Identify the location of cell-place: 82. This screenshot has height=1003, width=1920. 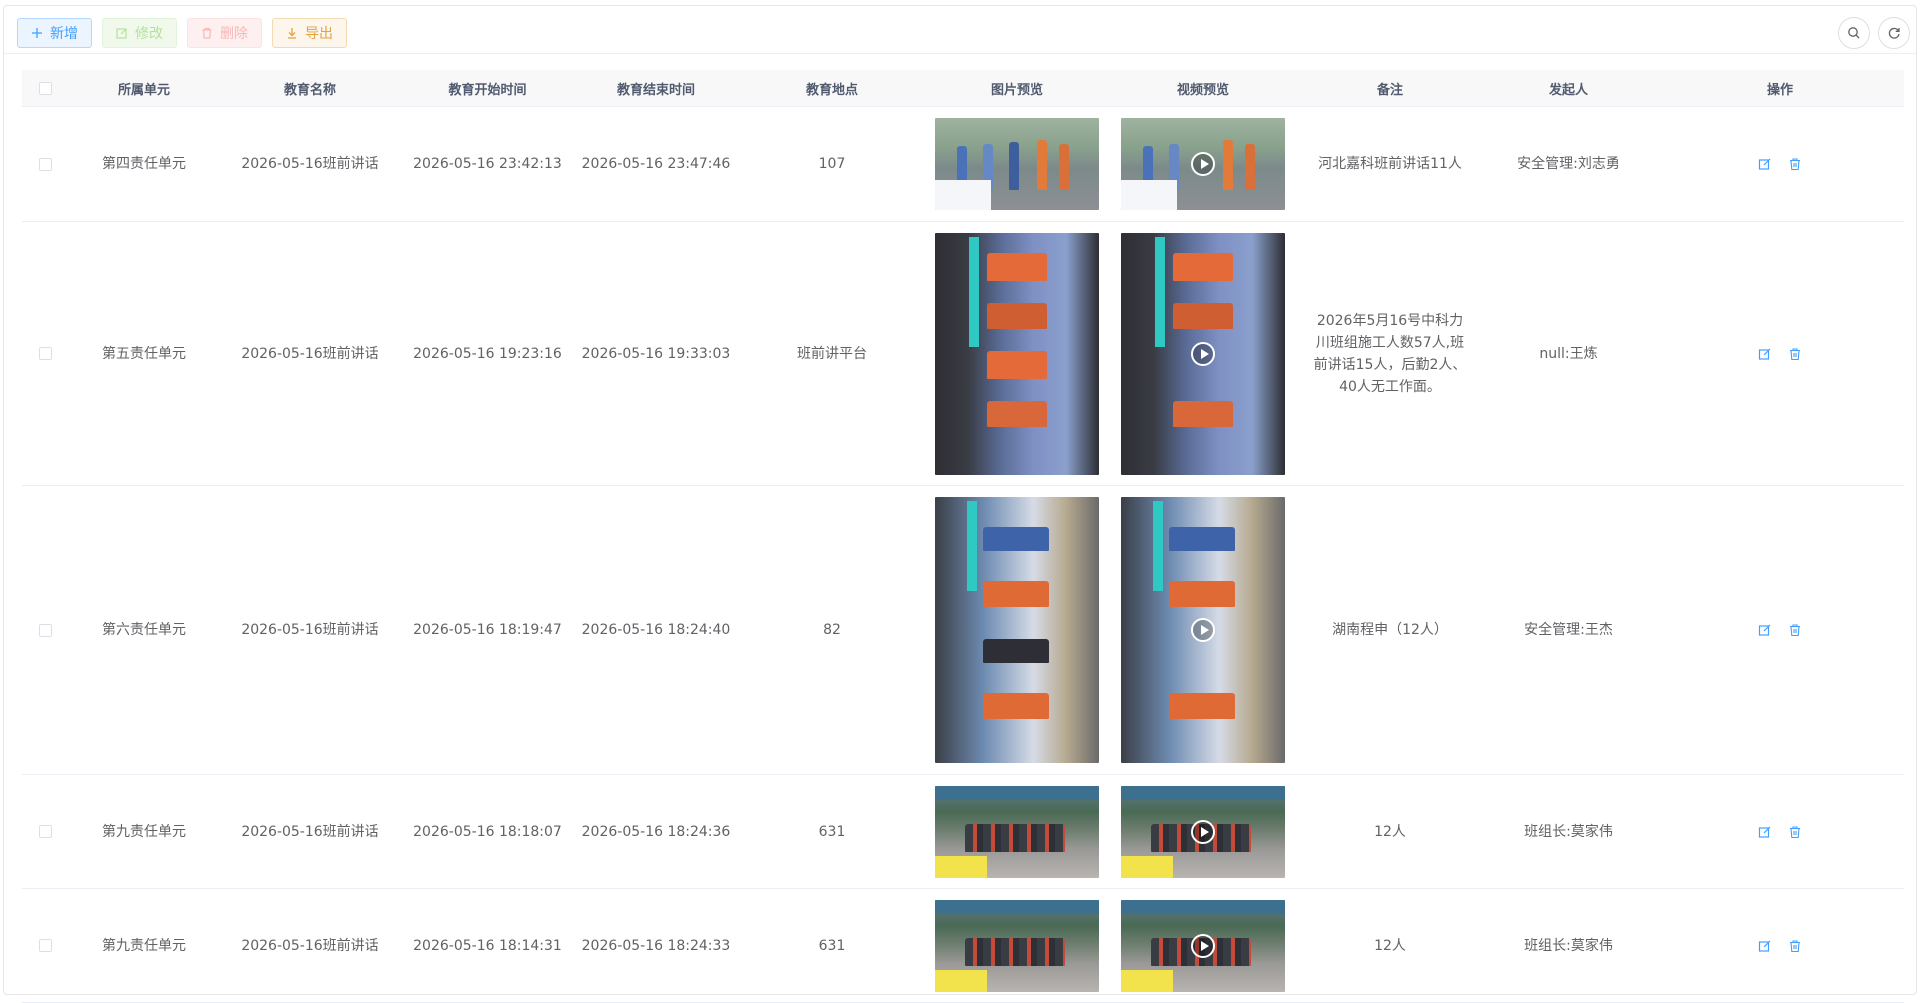
(832, 630).